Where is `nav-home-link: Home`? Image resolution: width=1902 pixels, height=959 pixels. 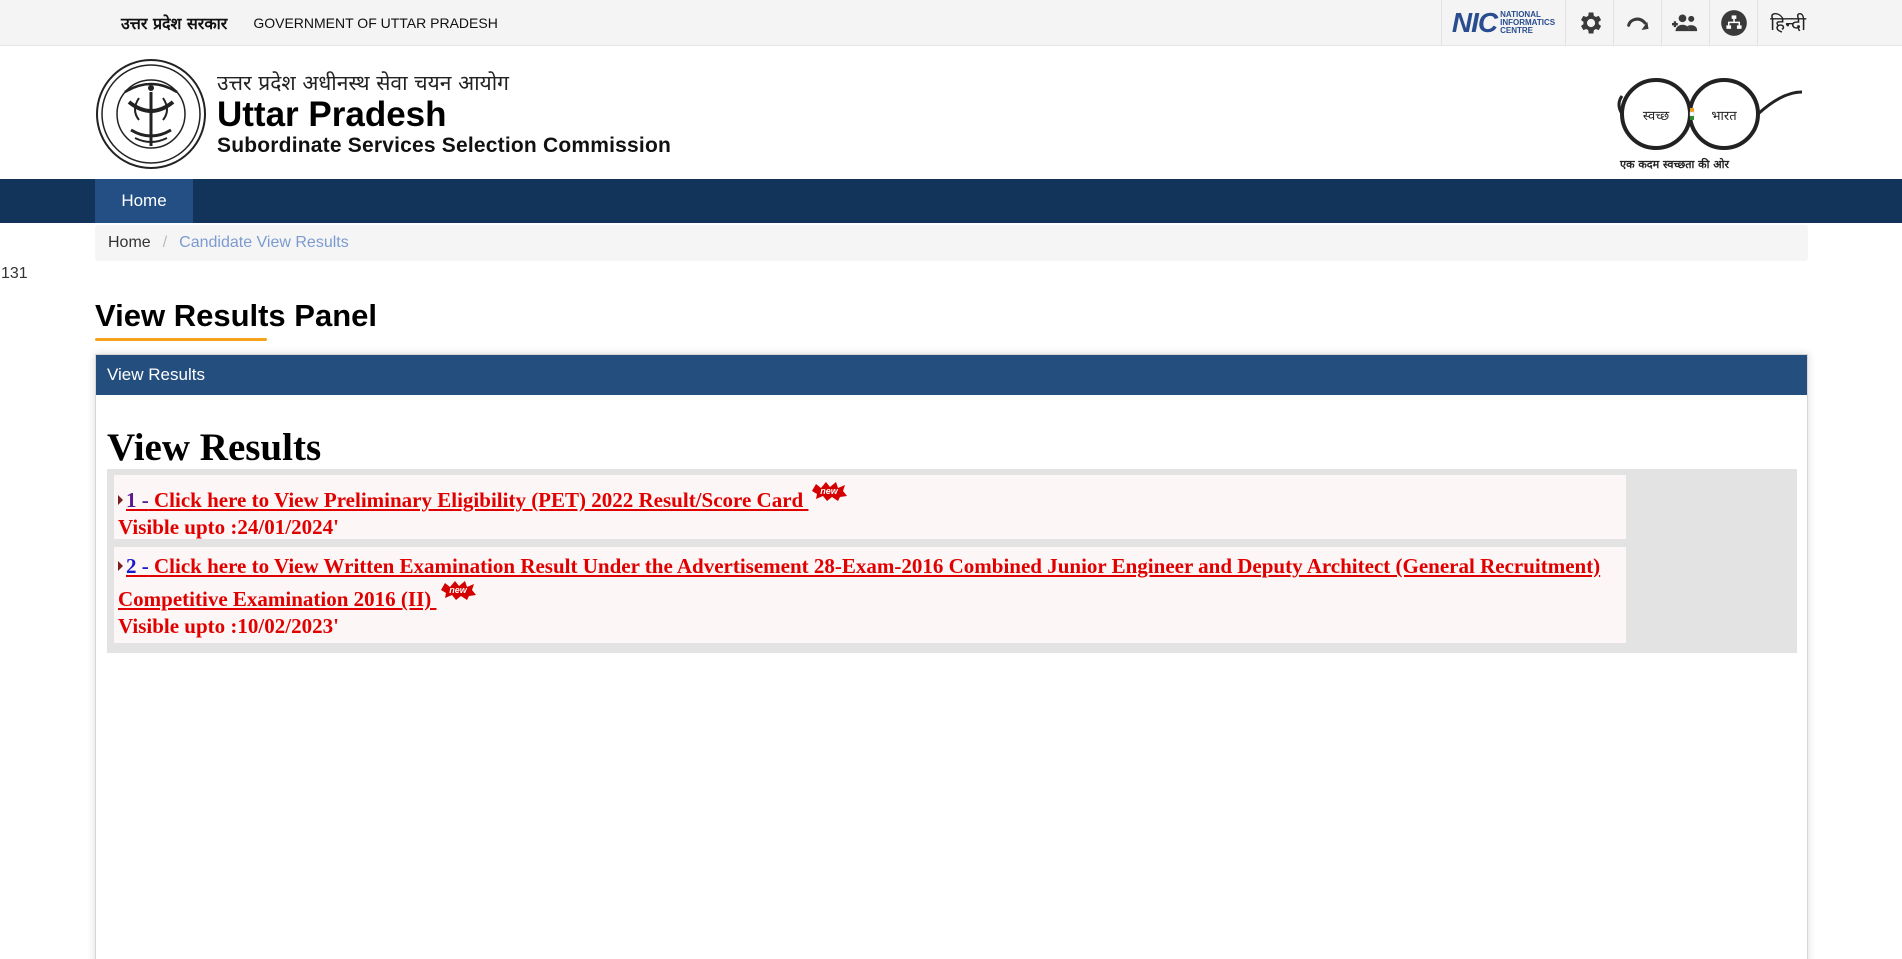 nav-home-link: Home is located at coordinates (144, 201).